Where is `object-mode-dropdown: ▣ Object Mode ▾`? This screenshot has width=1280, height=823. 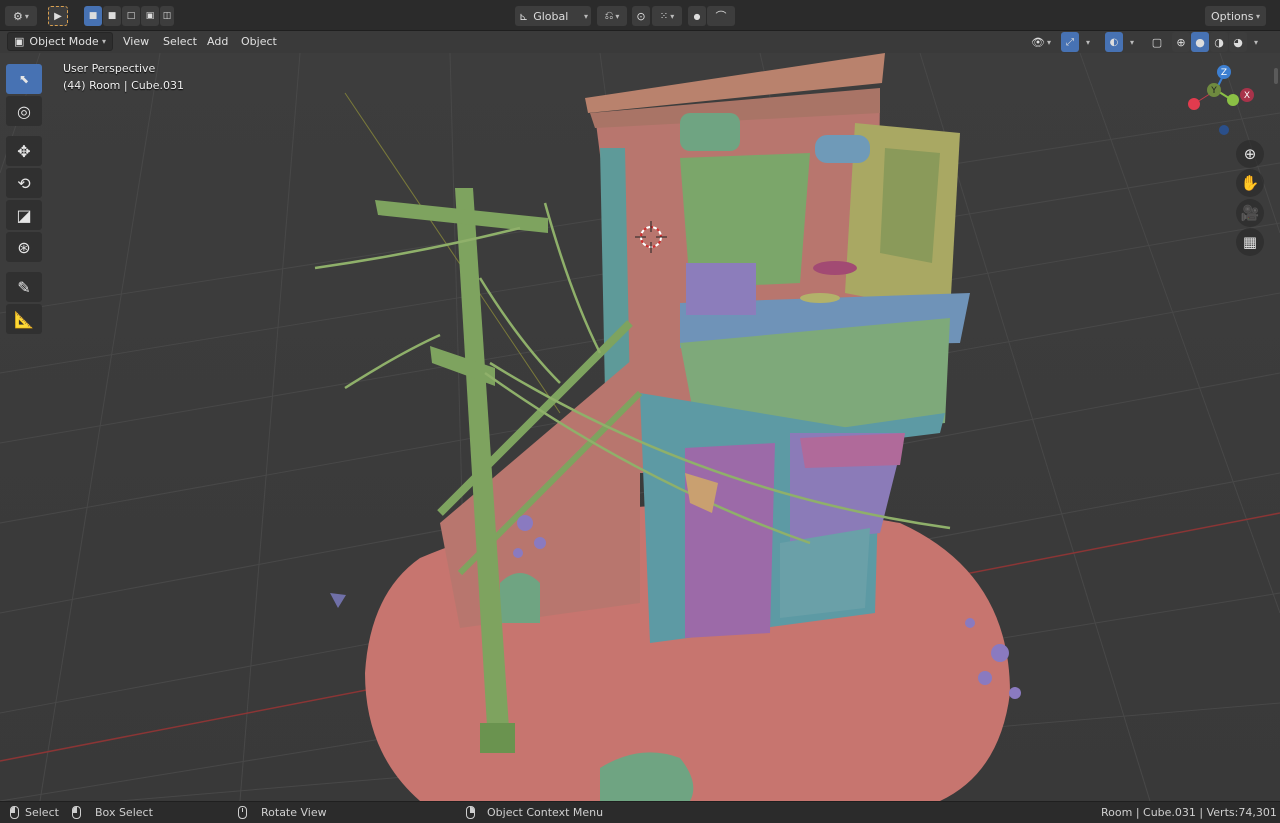
object-mode-dropdown: ▣ Object Mode ▾ is located at coordinates (60, 41).